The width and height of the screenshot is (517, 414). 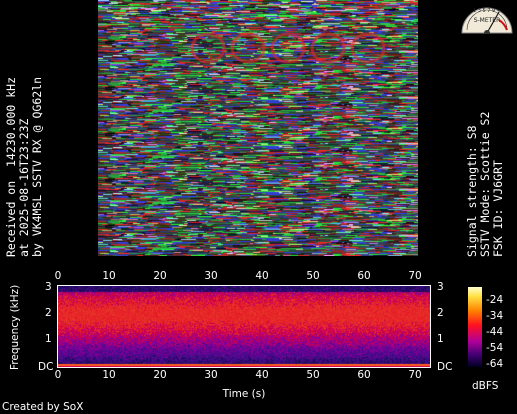 What do you see at coordinates (440, 287) in the screenshot?
I see `y-tick-right: 3` at bounding box center [440, 287].